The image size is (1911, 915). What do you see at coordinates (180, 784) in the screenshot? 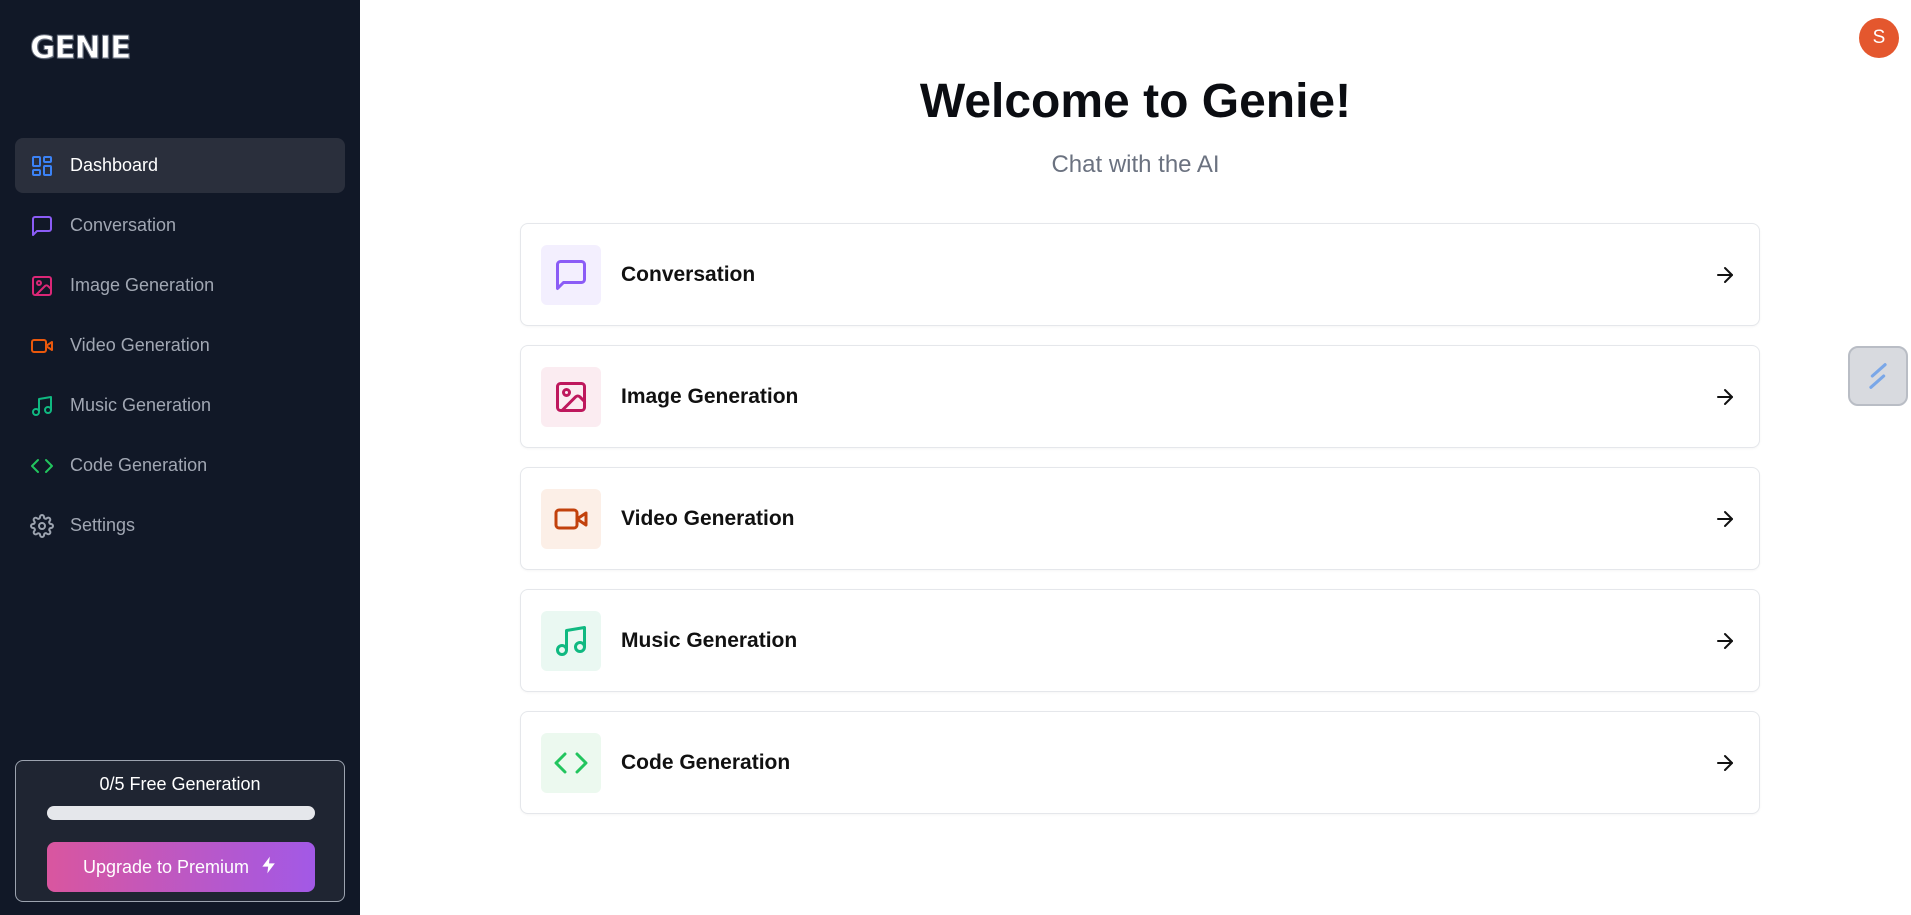
I see `free-generation-count: 0/5 Free Generation` at bounding box center [180, 784].